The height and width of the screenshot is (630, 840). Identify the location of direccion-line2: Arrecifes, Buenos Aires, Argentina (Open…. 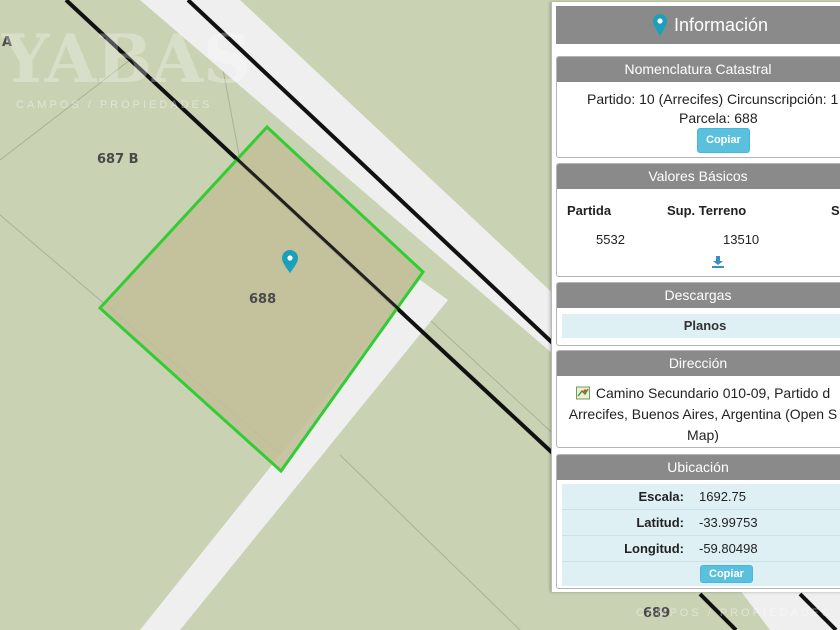
(703, 414).